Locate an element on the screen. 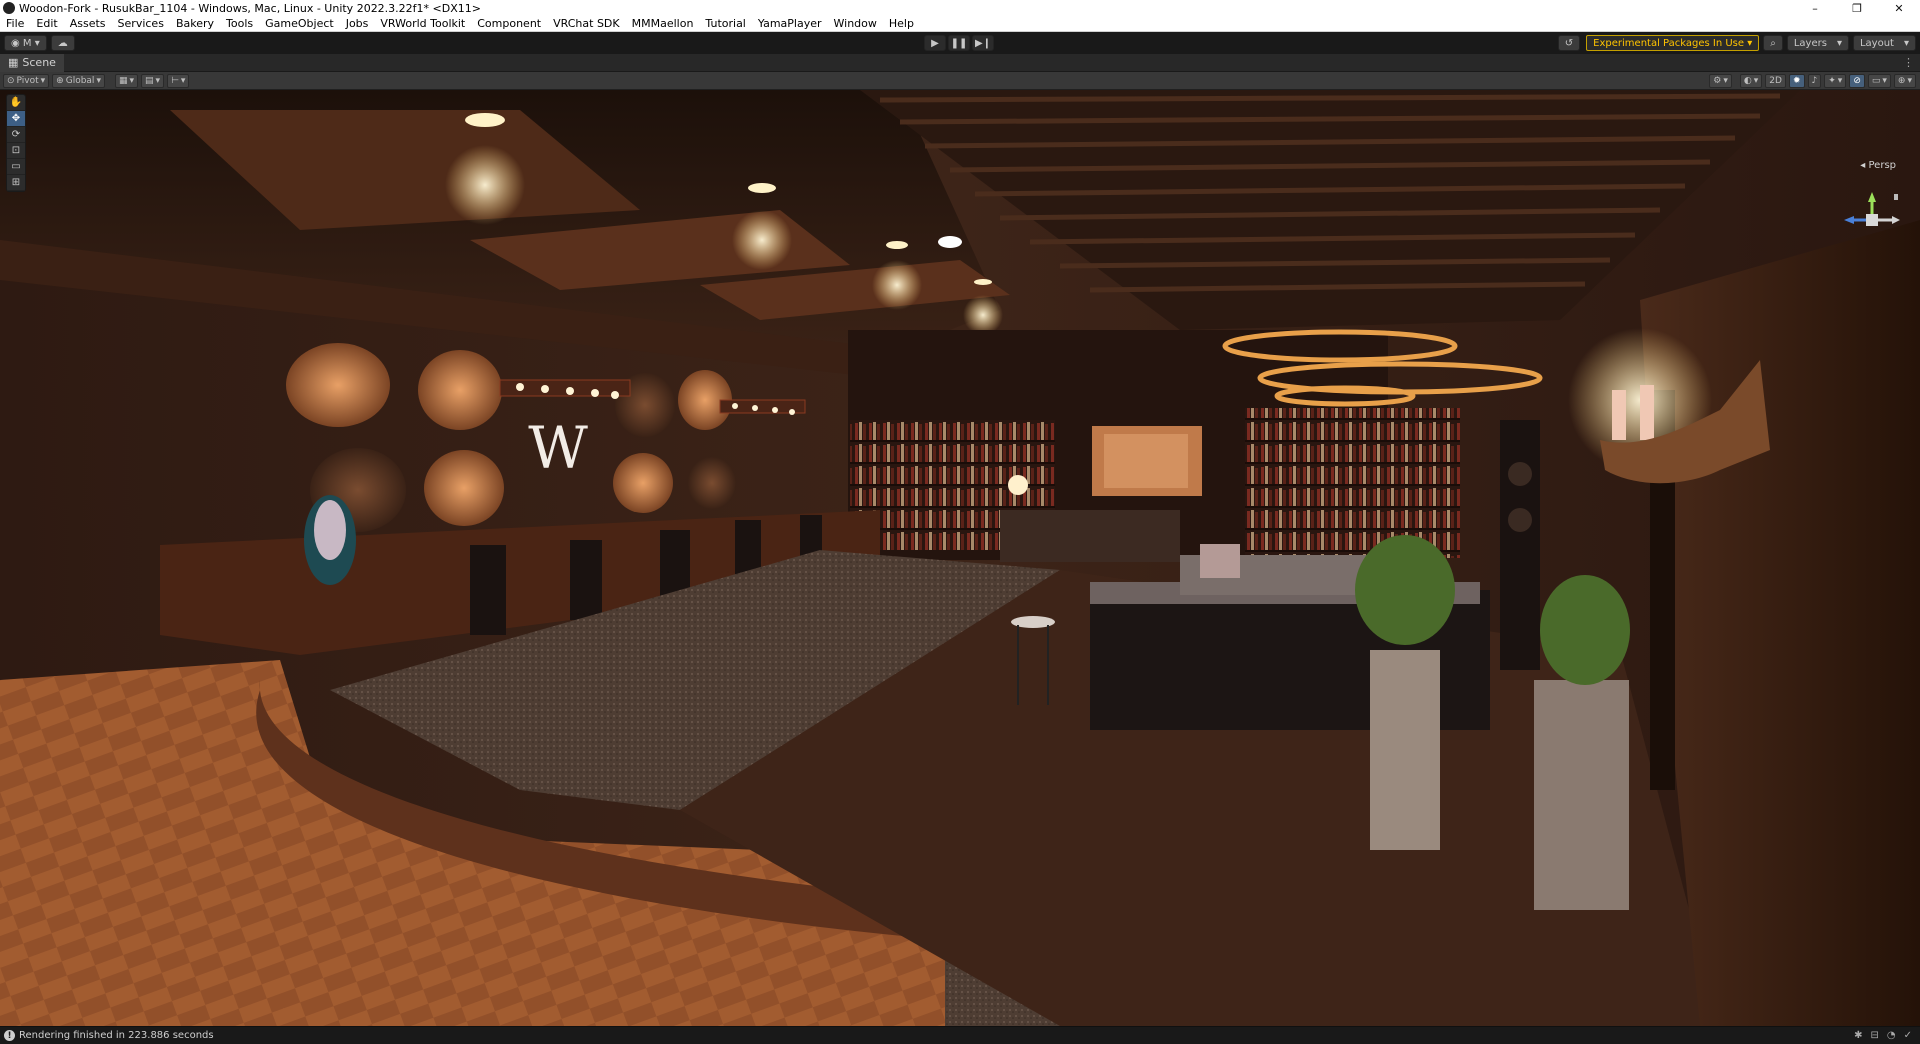  move-tool: ✥ is located at coordinates (16, 119).